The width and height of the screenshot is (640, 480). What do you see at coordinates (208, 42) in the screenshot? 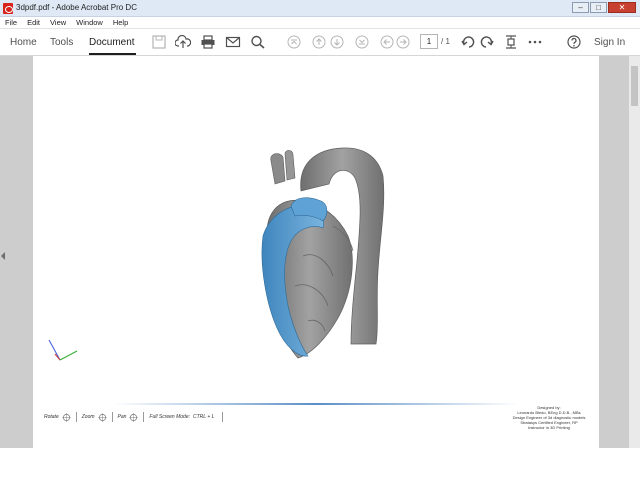
I see `print-icon` at bounding box center [208, 42].